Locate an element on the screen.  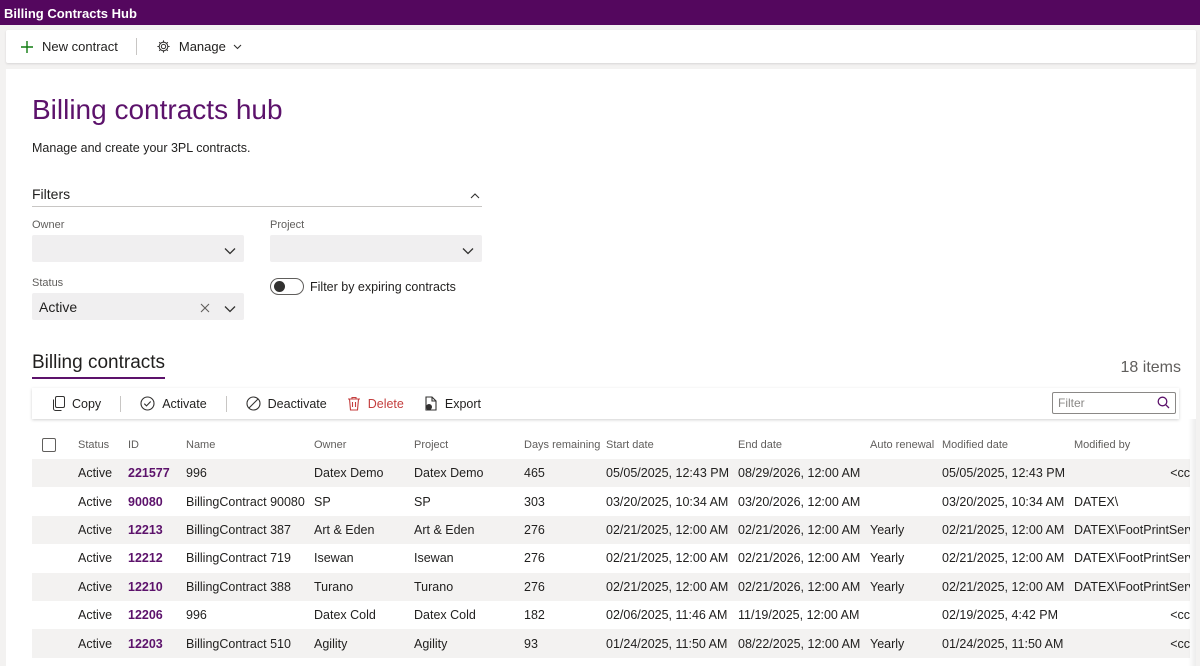
activate-button: Activate is located at coordinates (173, 403).